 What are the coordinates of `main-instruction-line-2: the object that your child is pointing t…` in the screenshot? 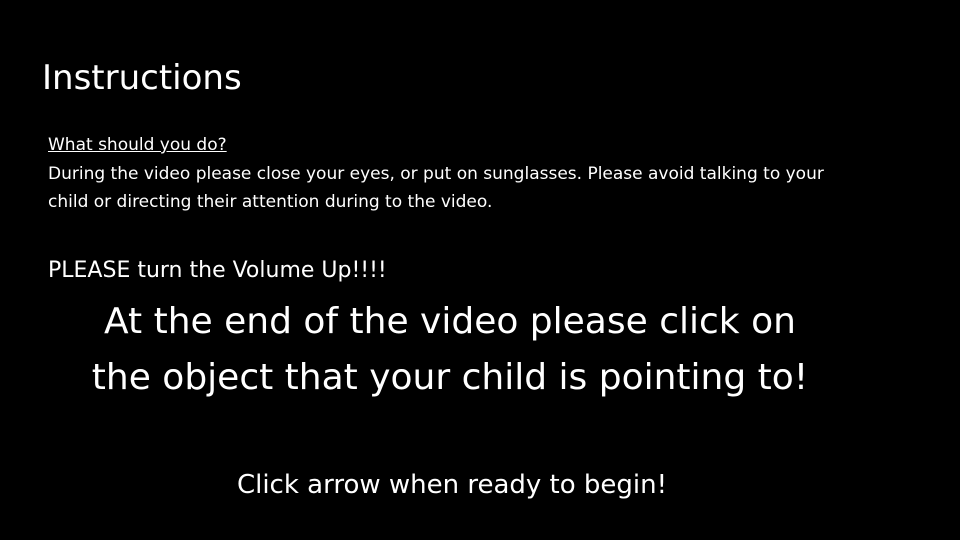 It's located at (450, 377).